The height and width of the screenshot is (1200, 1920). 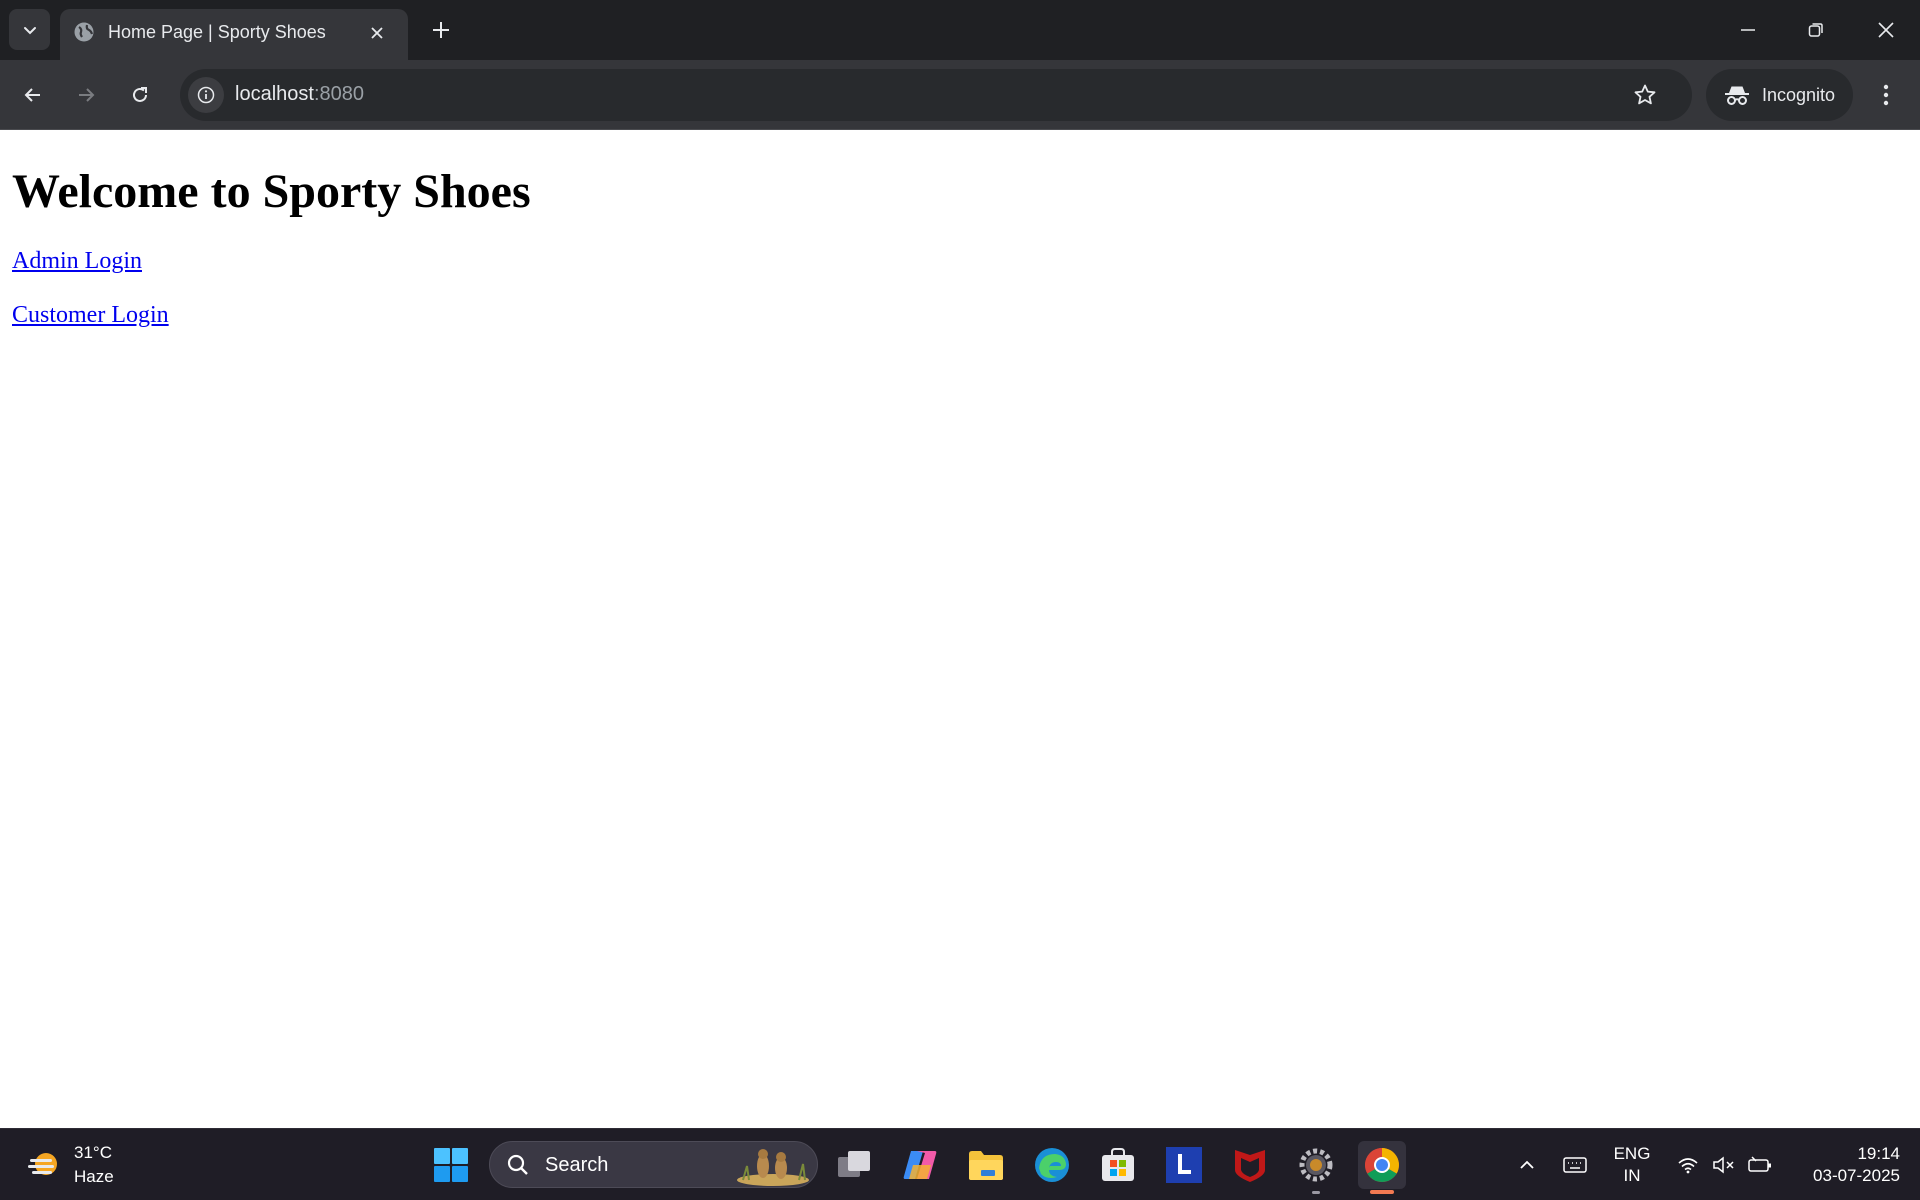 What do you see at coordinates (1737, 95) in the screenshot?
I see `incognito-icon` at bounding box center [1737, 95].